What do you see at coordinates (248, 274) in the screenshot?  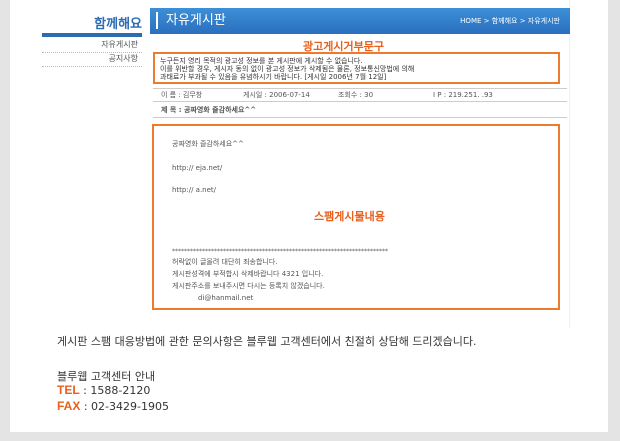 I see `spam-footer: 게시판성격에 부적합시 삭제바랍니다 4321 입니다.` at bounding box center [248, 274].